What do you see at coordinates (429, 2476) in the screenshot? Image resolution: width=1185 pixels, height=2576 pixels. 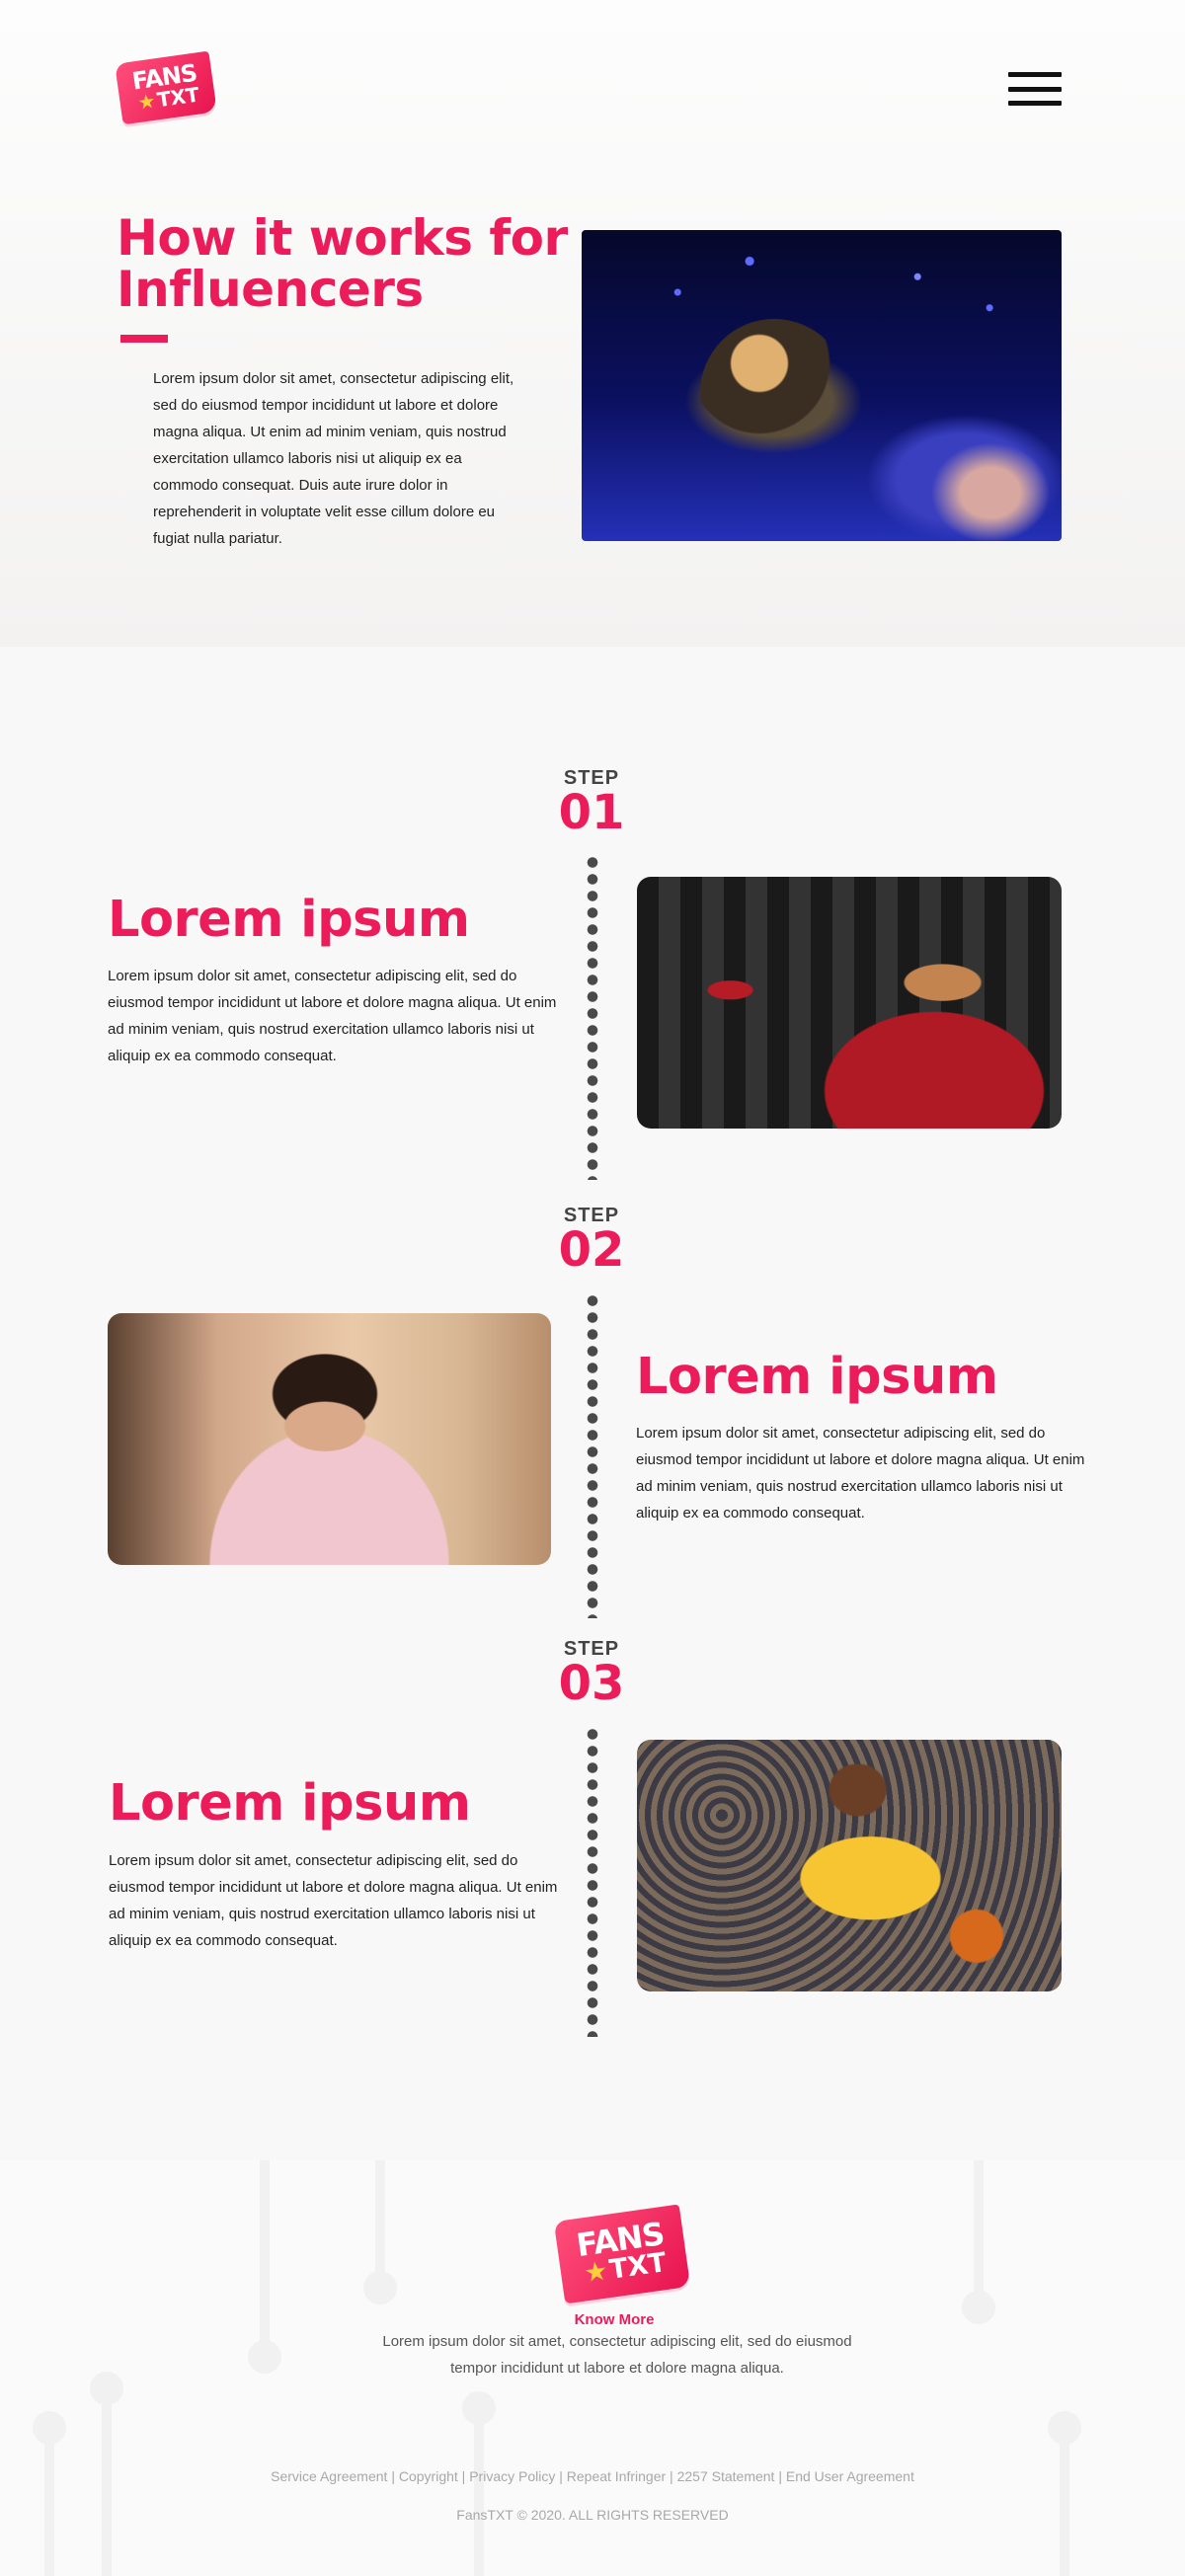 I see `link-copyright: Copyright` at bounding box center [429, 2476].